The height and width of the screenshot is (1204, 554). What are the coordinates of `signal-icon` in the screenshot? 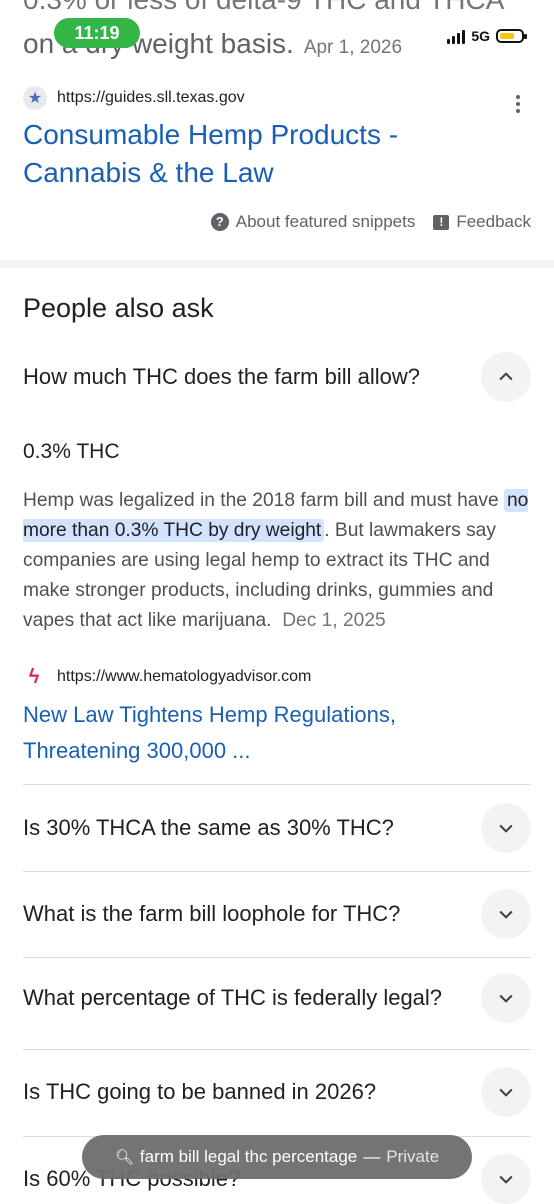 It's located at (456, 36).